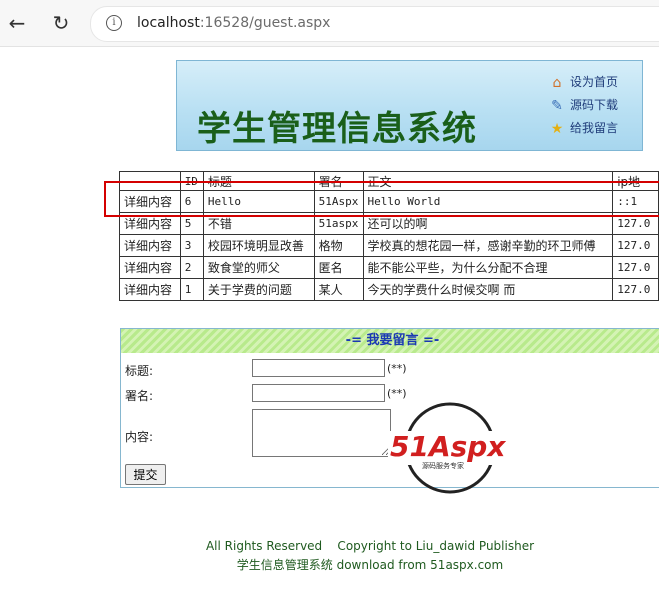  Describe the element at coordinates (168, 23) in the screenshot. I see `url-host: localhost` at that location.